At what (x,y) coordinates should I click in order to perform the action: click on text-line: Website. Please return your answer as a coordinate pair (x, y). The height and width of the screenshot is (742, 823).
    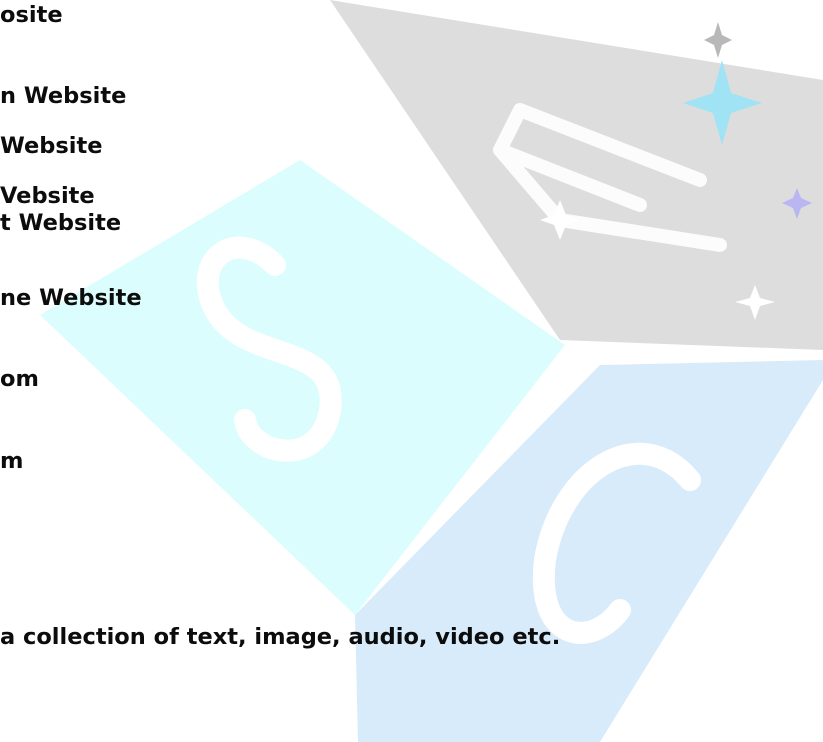
    Looking at the image, I should click on (51, 146).